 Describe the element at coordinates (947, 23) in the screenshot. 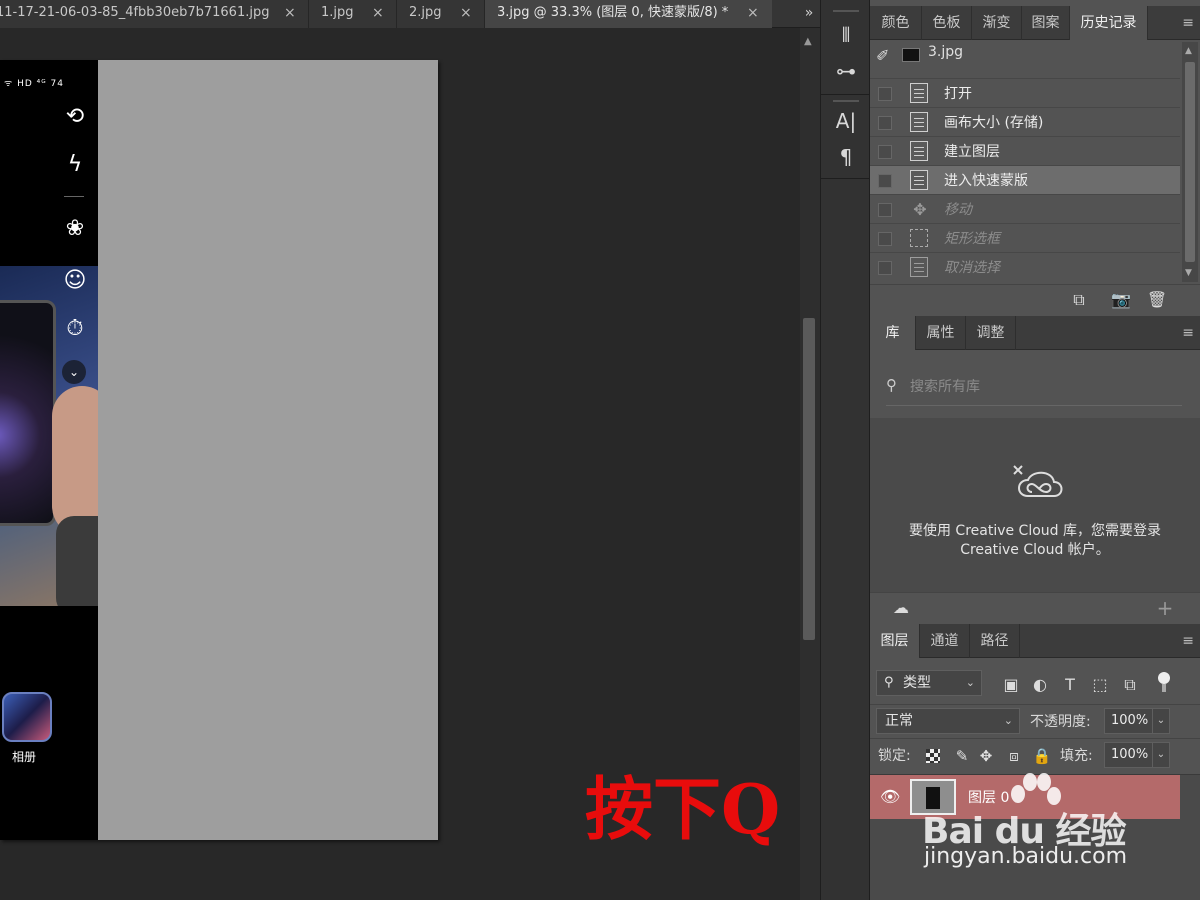

I see `tab-swatches: 色板` at that location.